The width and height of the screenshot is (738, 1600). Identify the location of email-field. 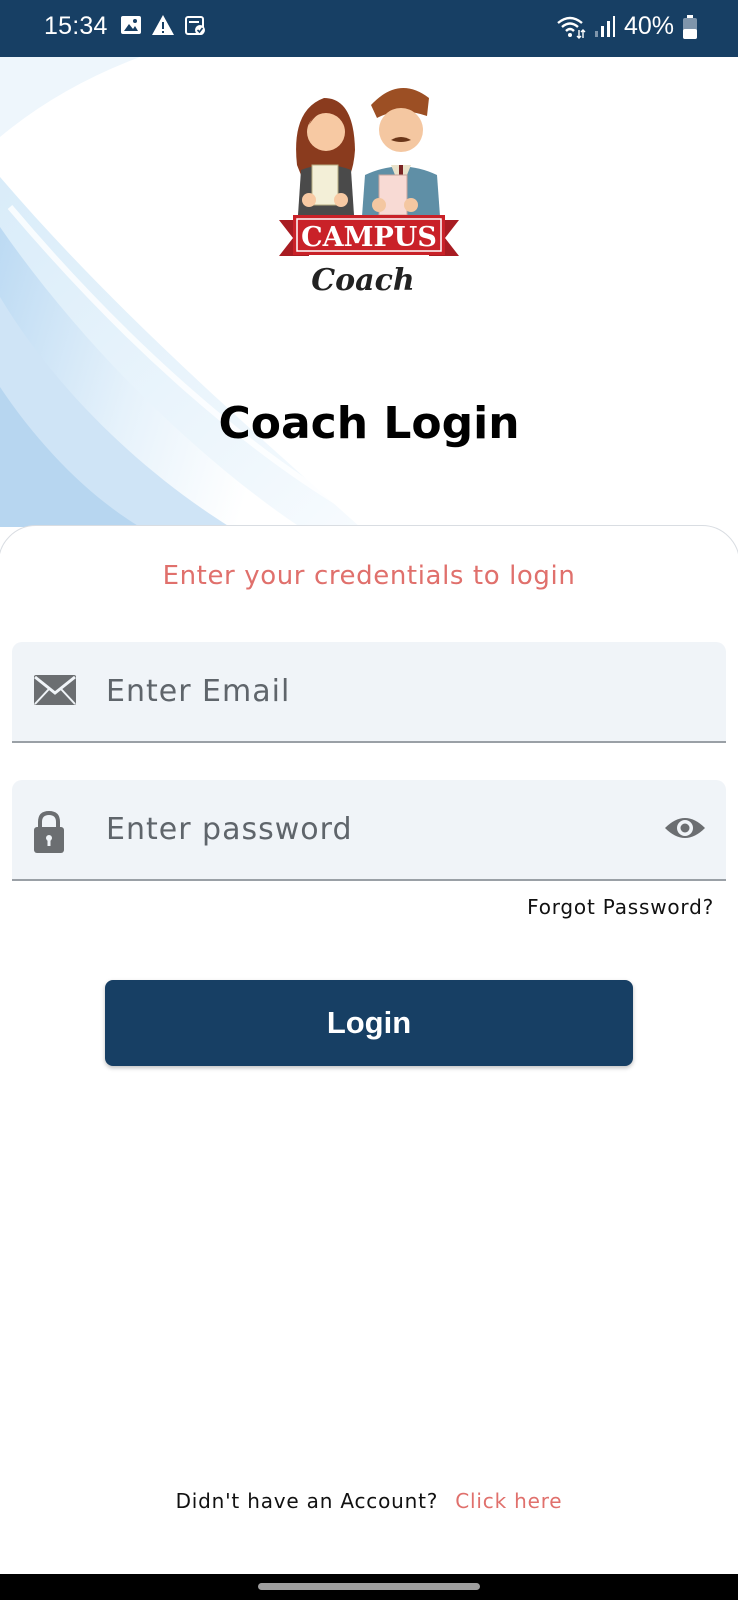
(369, 692).